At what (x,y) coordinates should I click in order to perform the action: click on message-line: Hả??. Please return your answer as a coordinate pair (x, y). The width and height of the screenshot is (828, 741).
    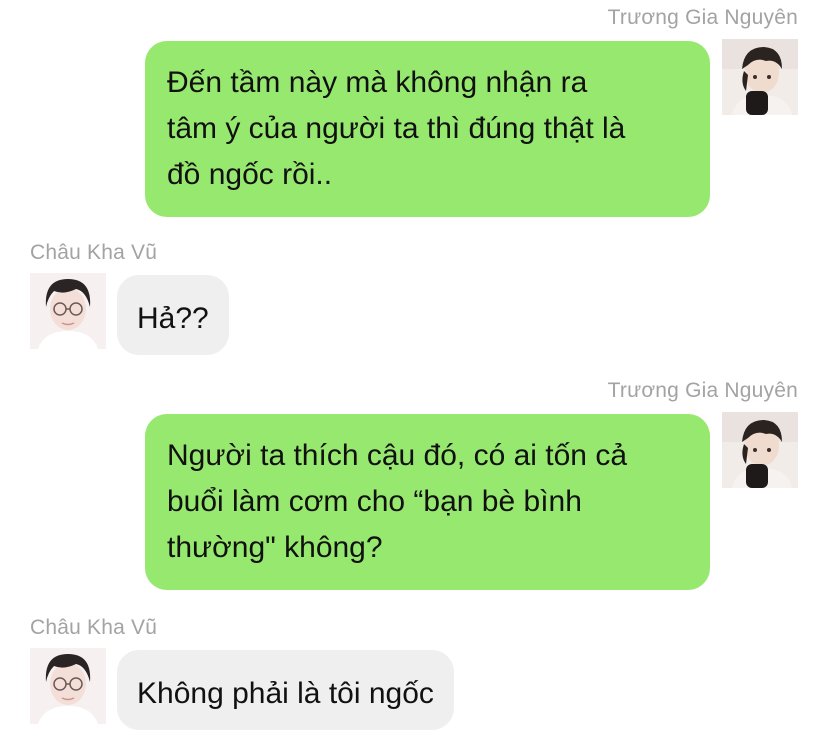
    Looking at the image, I should click on (173, 318).